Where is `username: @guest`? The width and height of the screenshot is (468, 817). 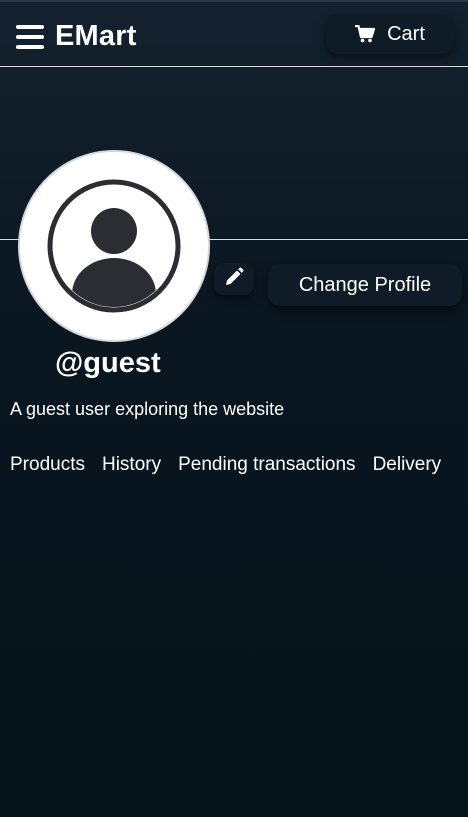 username: @guest is located at coordinates (108, 363).